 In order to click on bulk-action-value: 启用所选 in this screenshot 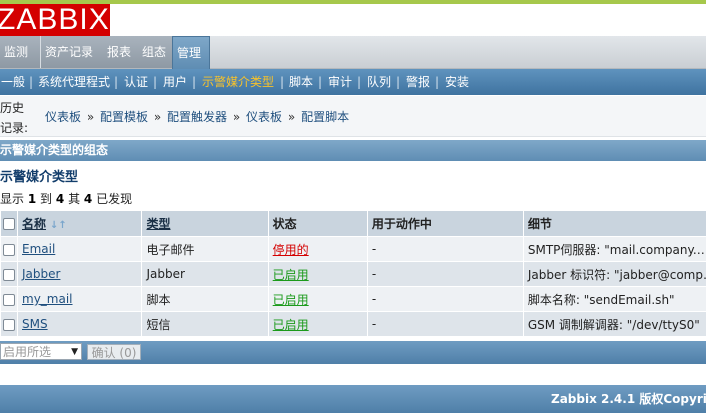, I will do `click(27, 352)`.